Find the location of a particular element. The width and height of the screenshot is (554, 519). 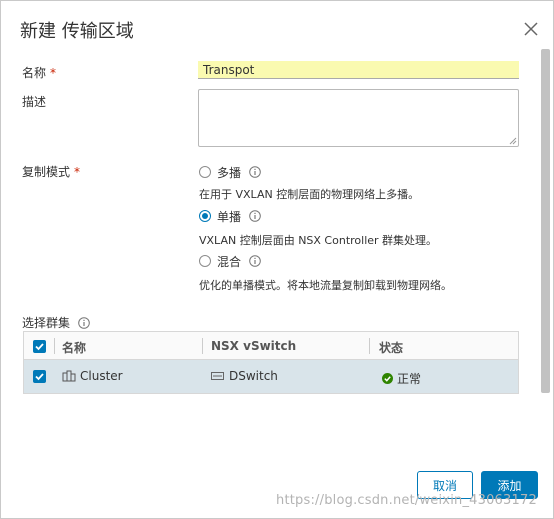

radio-hybrid: 混合 is located at coordinates (230, 261).